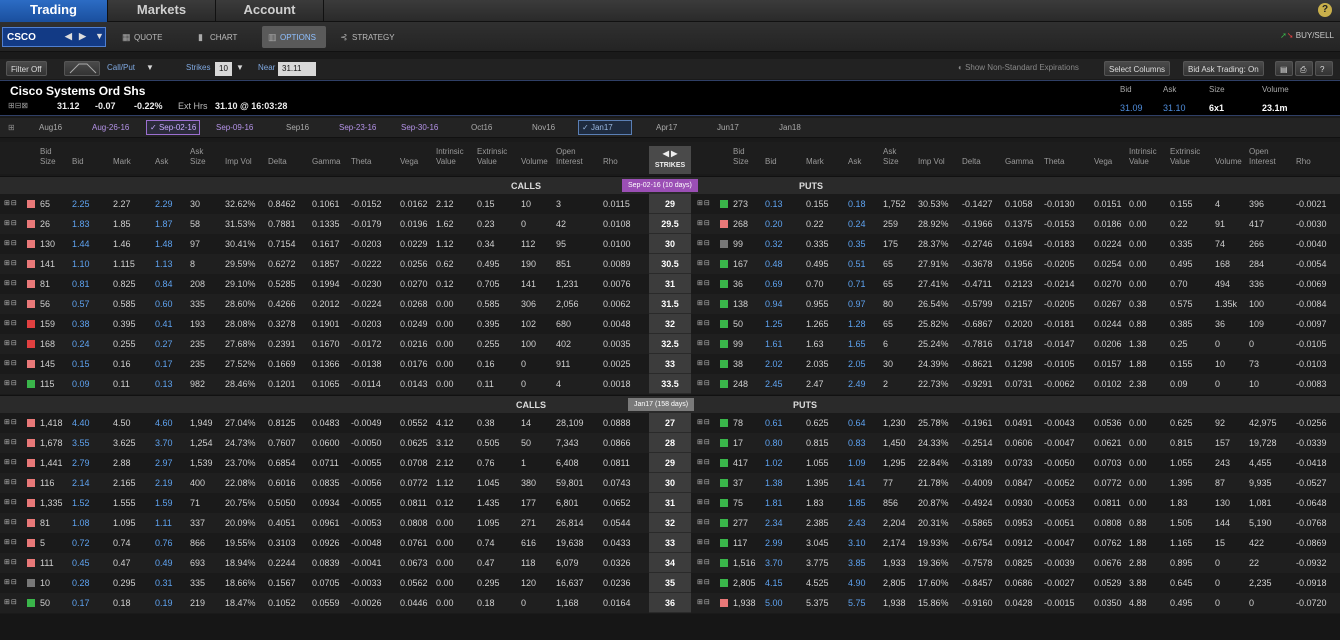 The width and height of the screenshot is (1340, 640). What do you see at coordinates (409, 162) in the screenshot?
I see `call-col-header: Vega` at bounding box center [409, 162].